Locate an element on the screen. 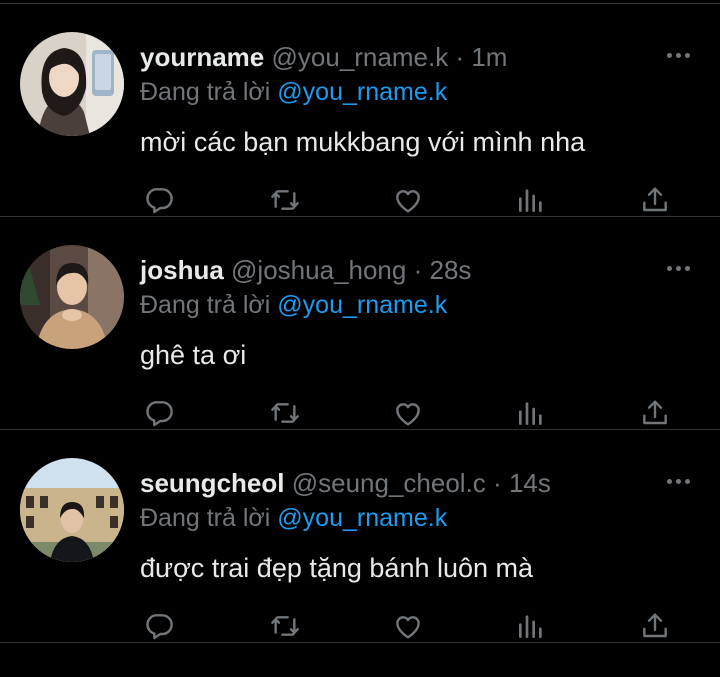  author-handle: @seung_cheol.c is located at coordinates (389, 483).